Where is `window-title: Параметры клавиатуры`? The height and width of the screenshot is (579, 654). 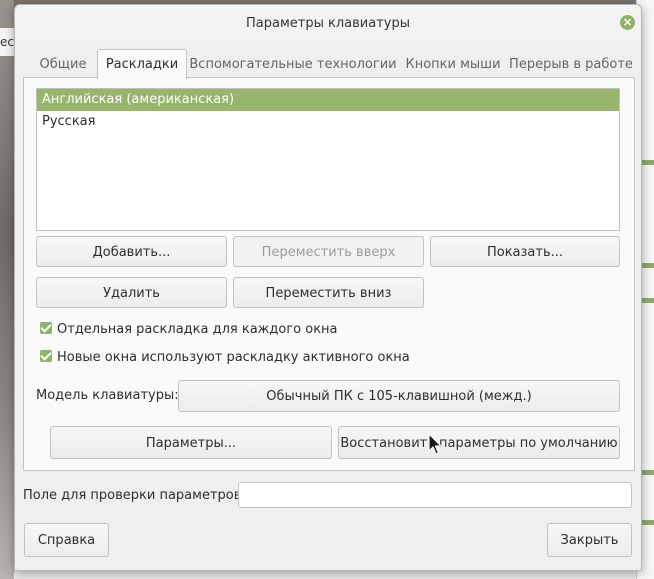
window-title: Параметры клавиатуры is located at coordinates (328, 23).